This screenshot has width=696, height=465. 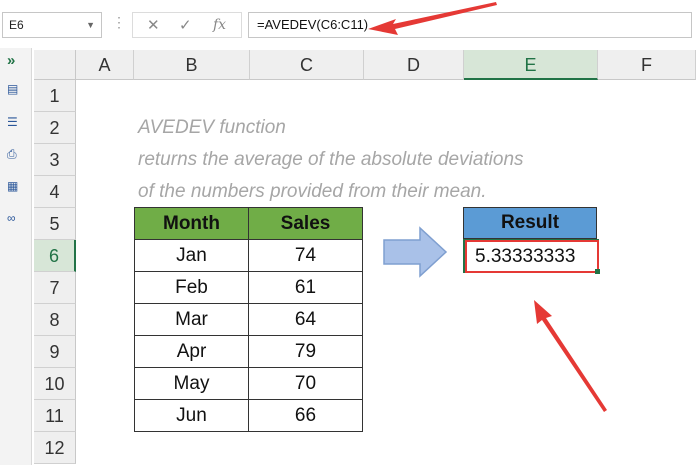 What do you see at coordinates (432, 18) in the screenshot?
I see `formula-pointer-arrow` at bounding box center [432, 18].